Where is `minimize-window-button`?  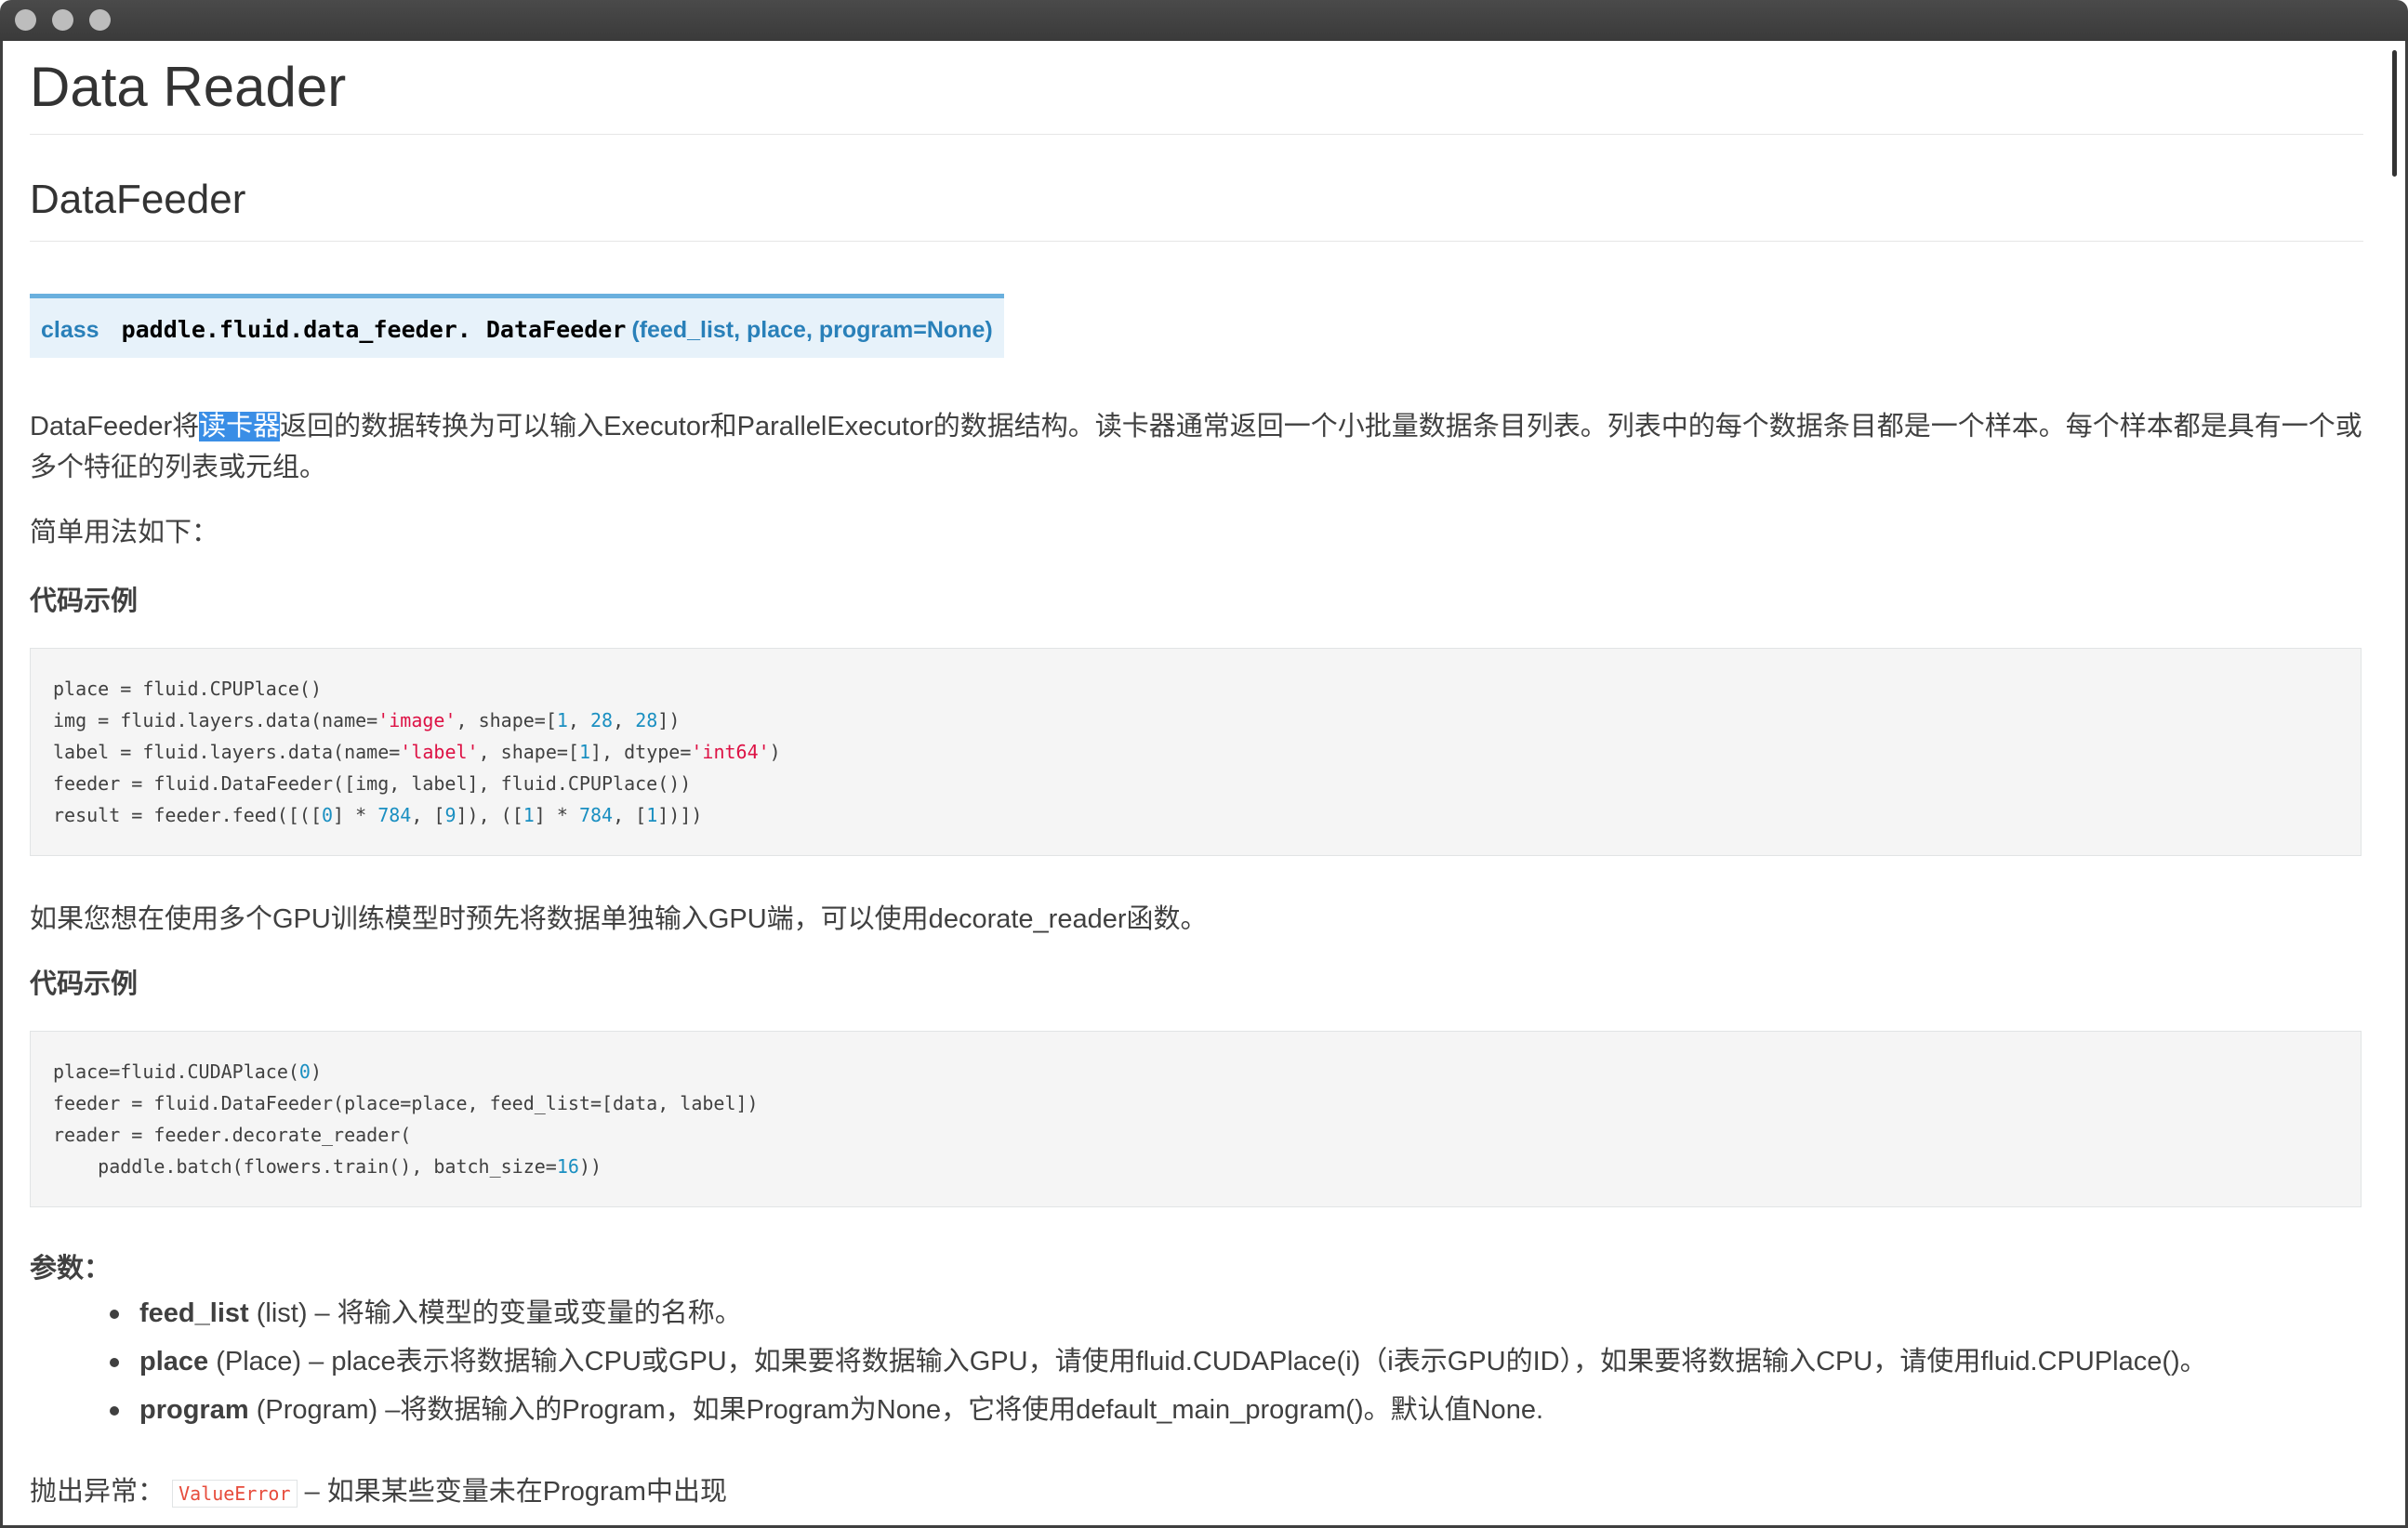
minimize-window-button is located at coordinates (62, 20).